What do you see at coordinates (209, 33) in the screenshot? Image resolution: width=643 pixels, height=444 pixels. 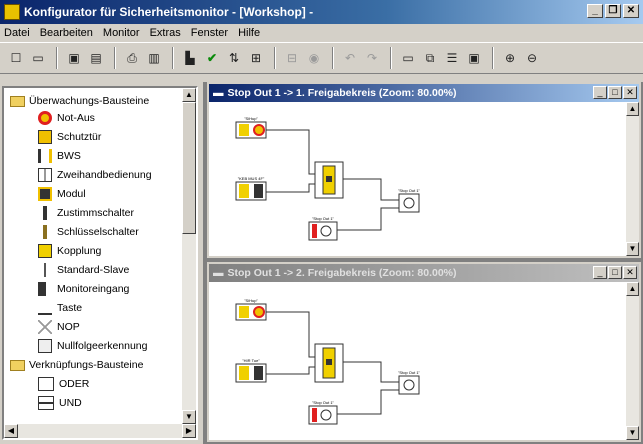 I see `menu-fenster: Fenster` at bounding box center [209, 33].